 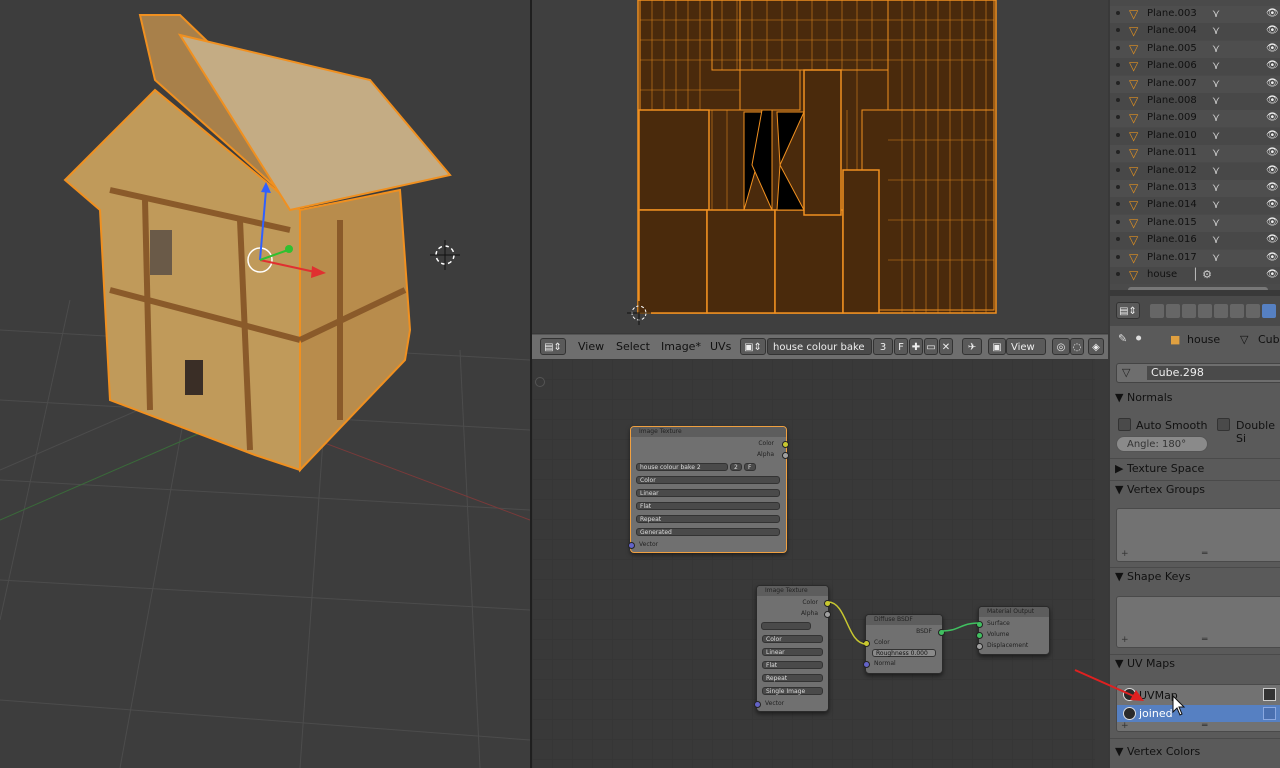 I want to click on constraints-tab-icon, so click(x=1237, y=311).